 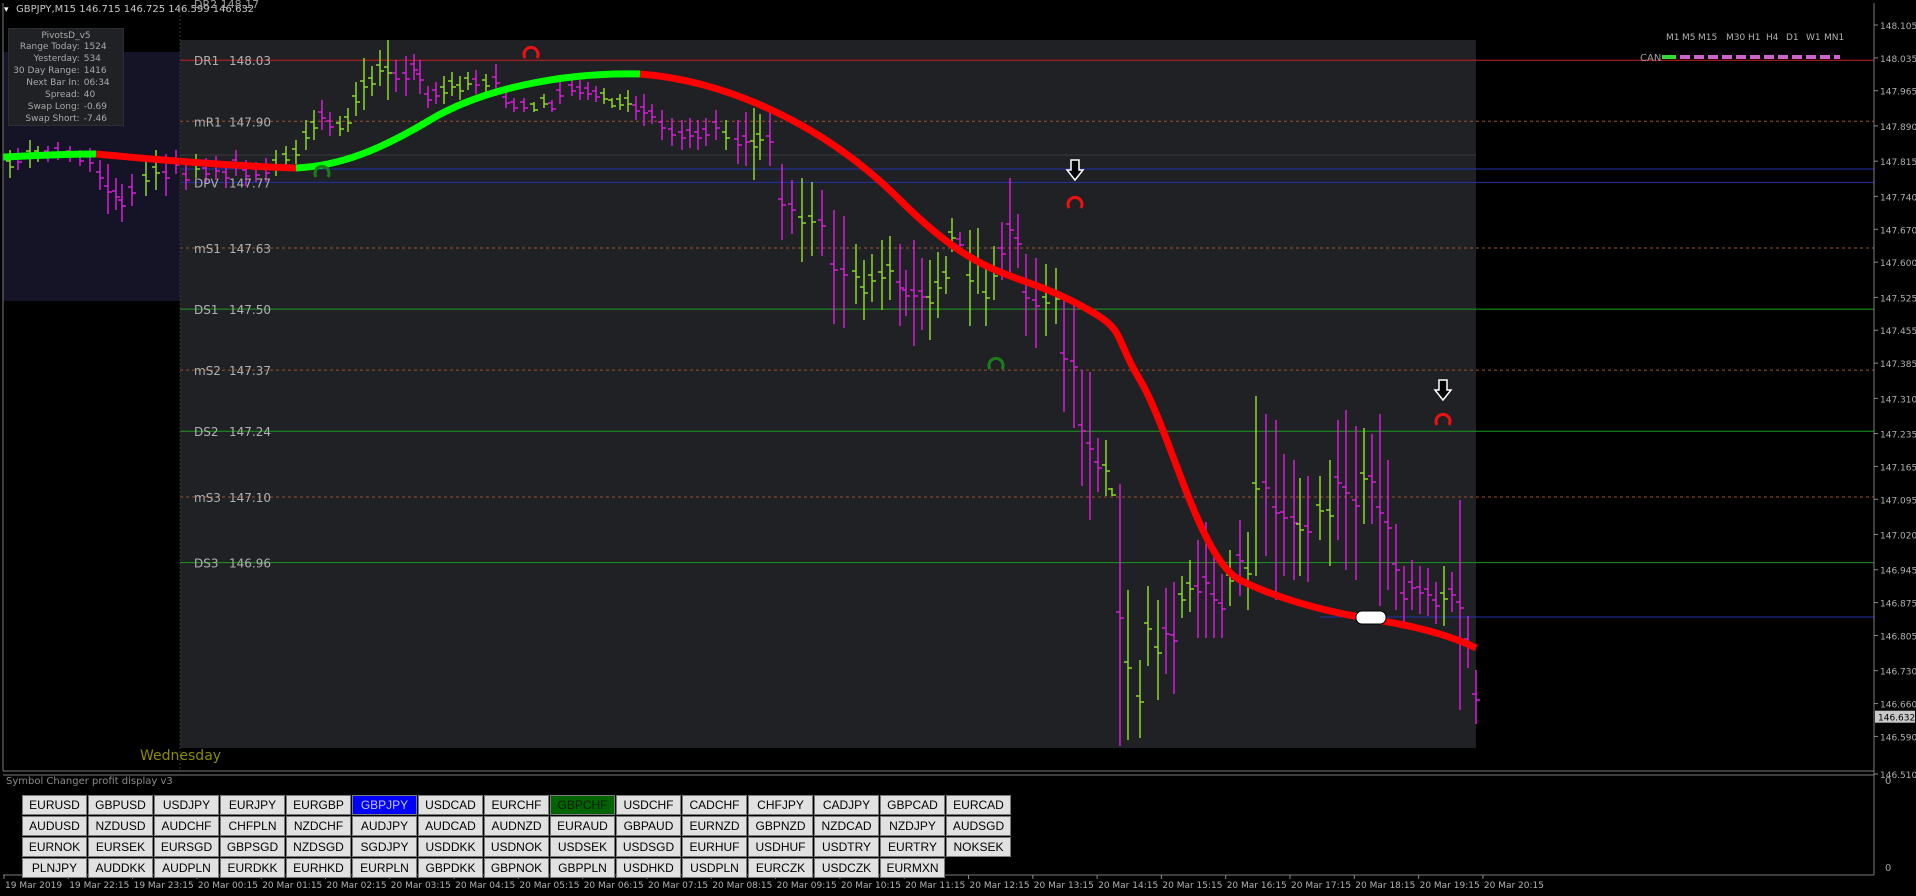 I want to click on price-tick-label: 148.105, so click(x=1898, y=27).